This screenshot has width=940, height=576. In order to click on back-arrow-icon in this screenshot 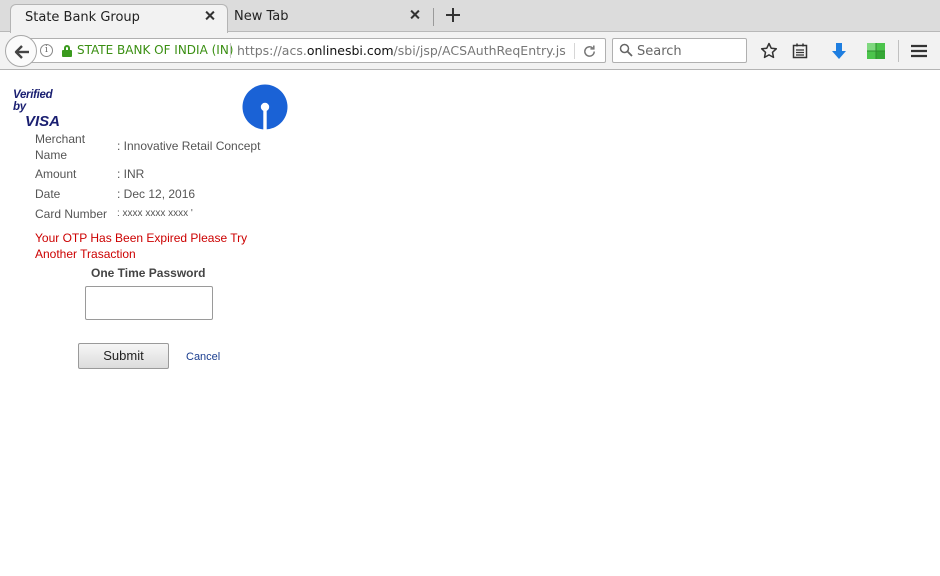, I will do `click(21, 52)`.